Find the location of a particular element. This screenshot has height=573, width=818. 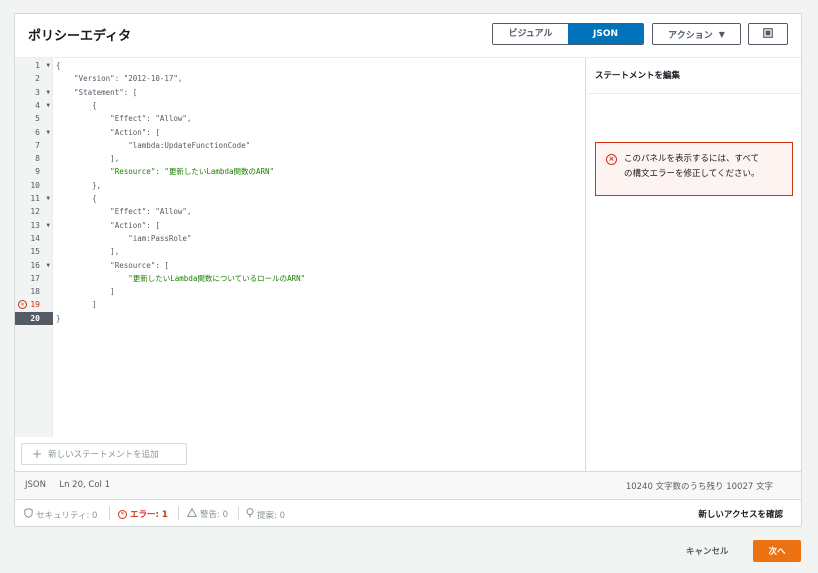

actions-dropdown-button: アクション ▼ is located at coordinates (696, 34).